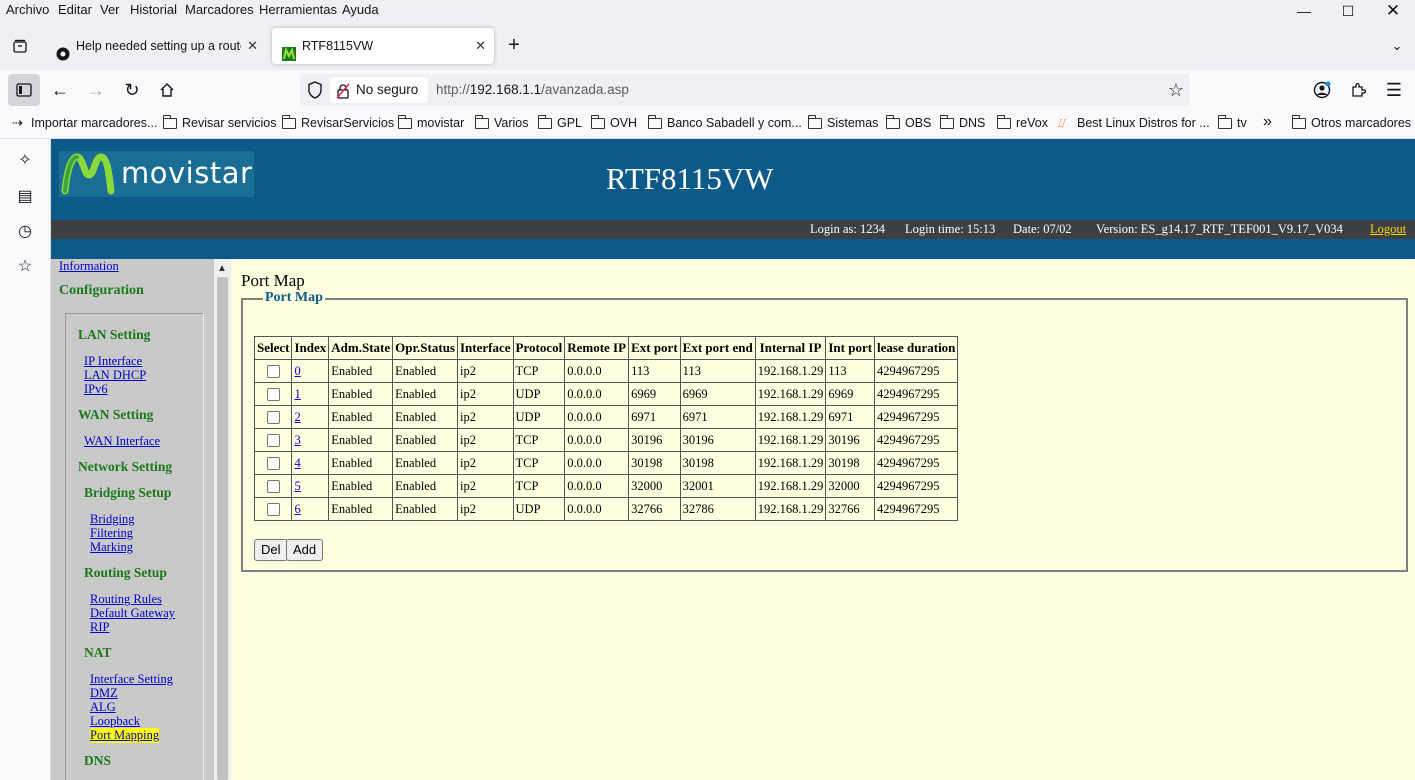 Image resolution: width=1415 pixels, height=780 pixels. What do you see at coordinates (125, 573) in the screenshot?
I see `menu-routing-setup: Routing Setup` at bounding box center [125, 573].